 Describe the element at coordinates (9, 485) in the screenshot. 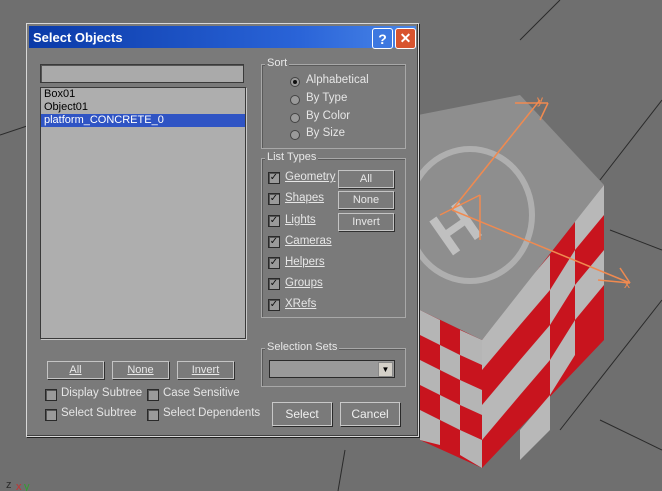

I see `axis-tripod-z: z` at that location.